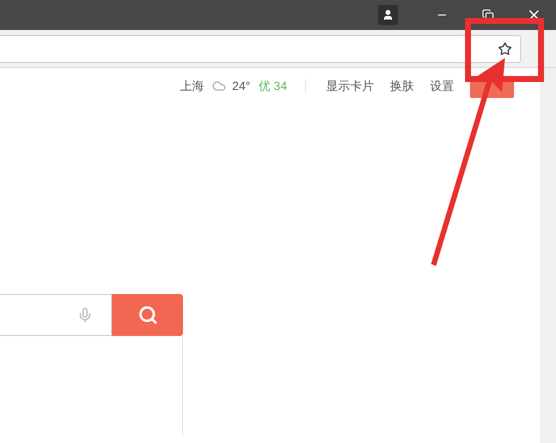 This screenshot has width=556, height=443. I want to click on microphone-icon, so click(85, 315).